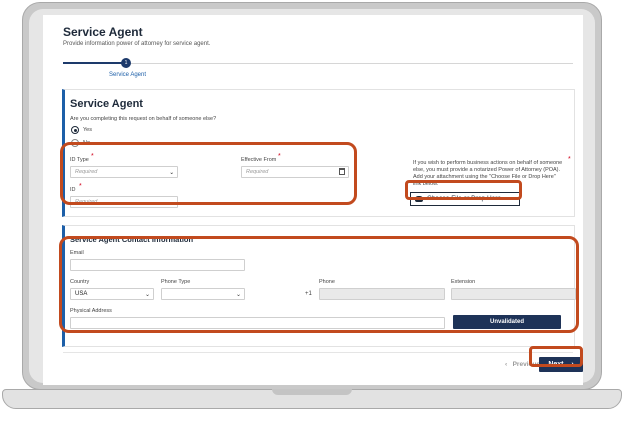 The image size is (624, 421). What do you see at coordinates (79, 160) in the screenshot?
I see `id-type-label: ID Type` at bounding box center [79, 160].